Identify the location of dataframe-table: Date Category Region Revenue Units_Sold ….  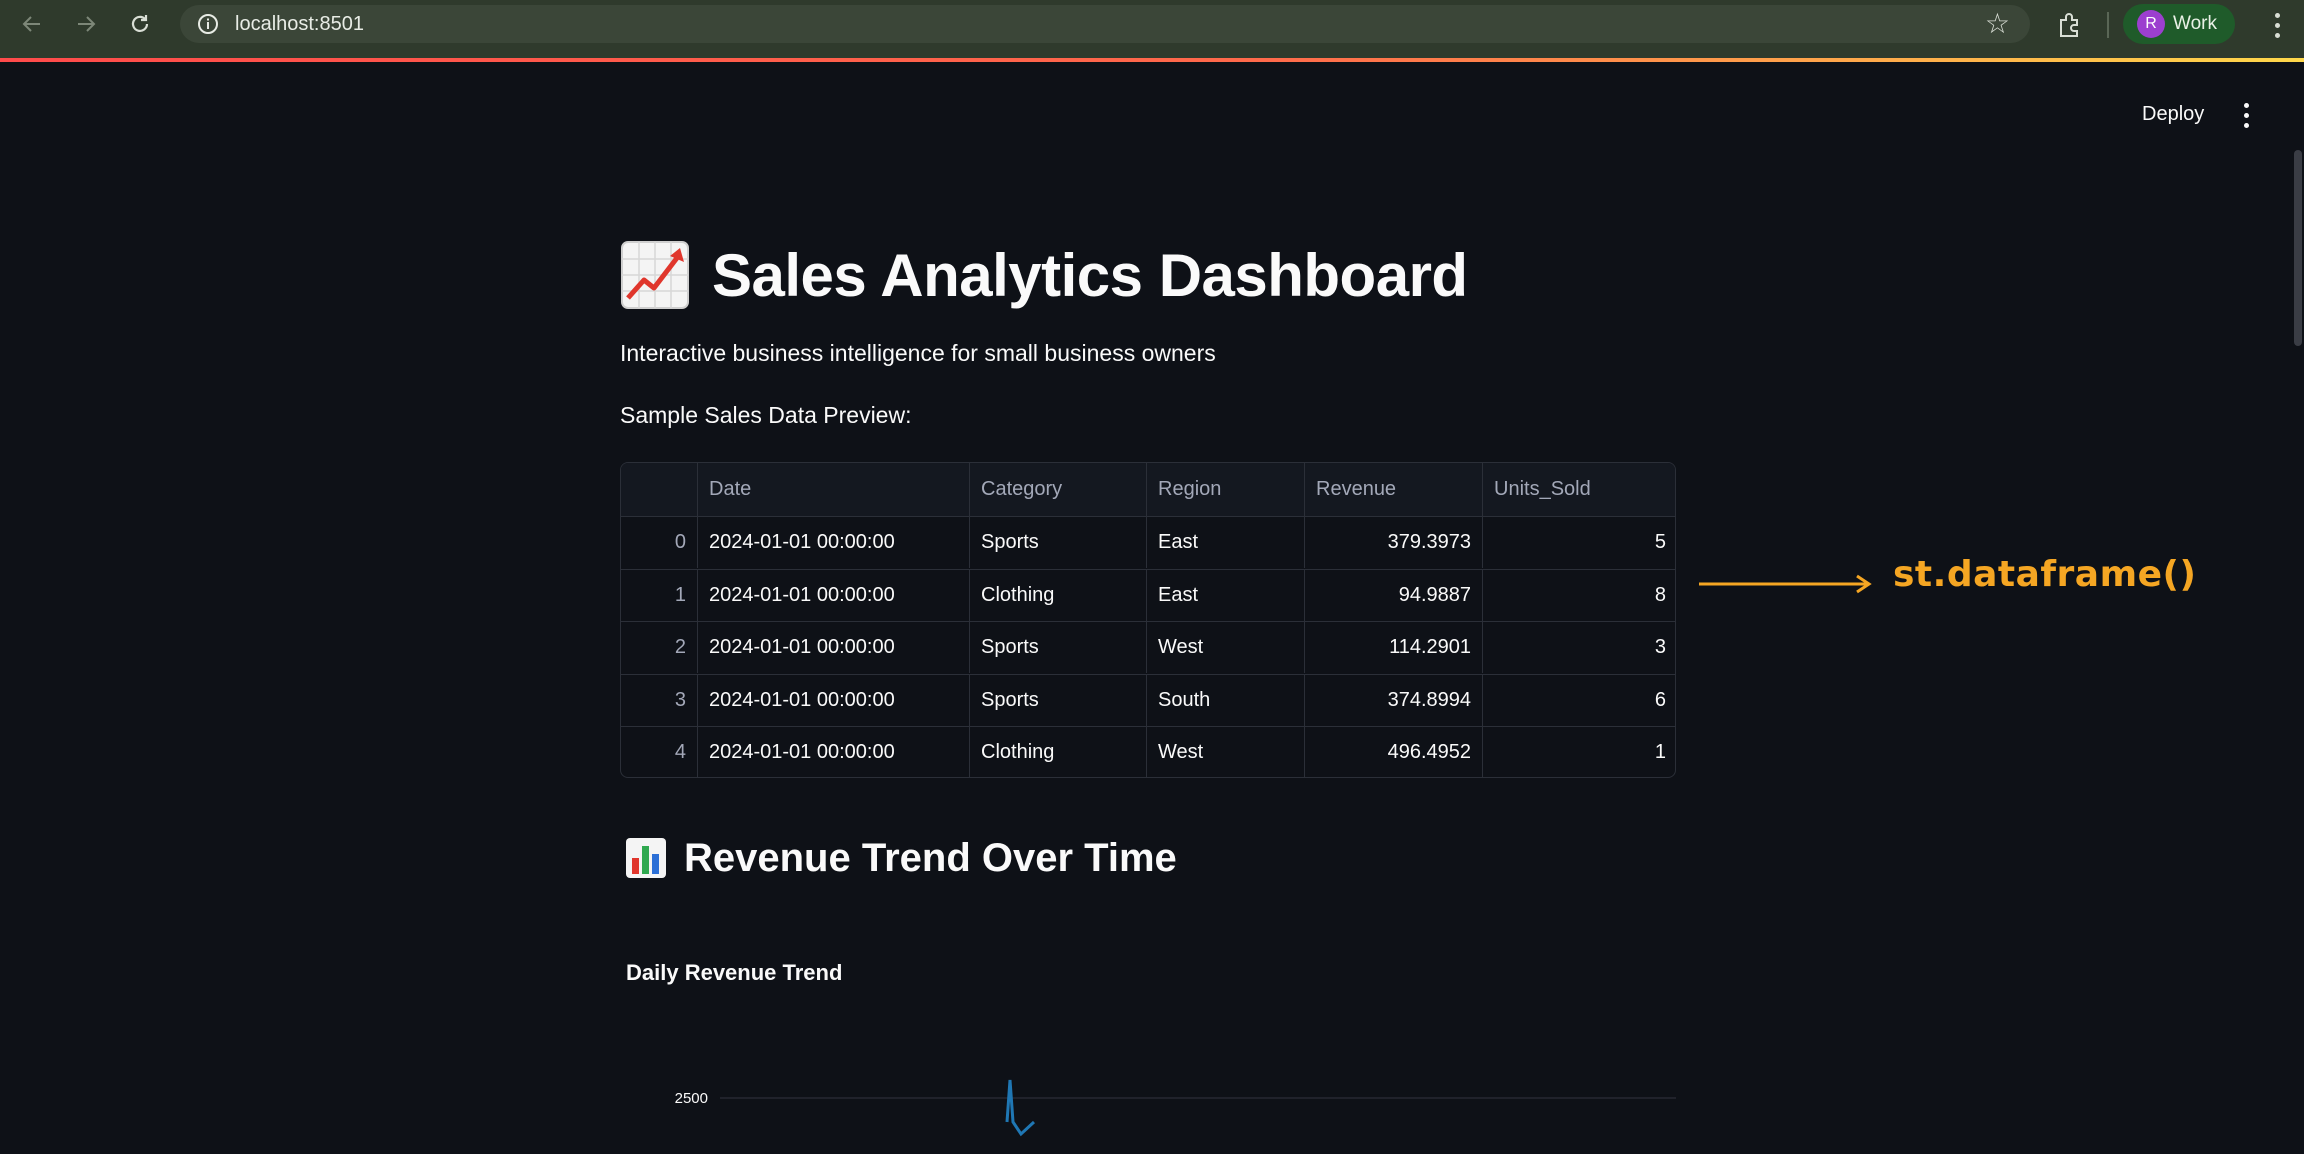
(1148, 620).